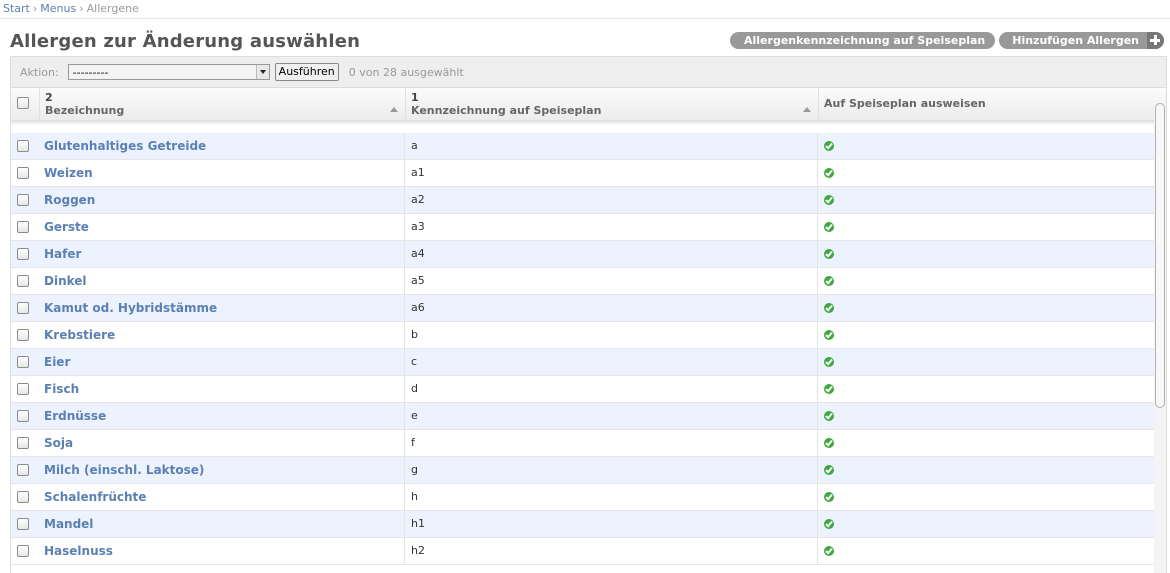  I want to click on allergen-name-link: Schalenfrüchte, so click(95, 497).